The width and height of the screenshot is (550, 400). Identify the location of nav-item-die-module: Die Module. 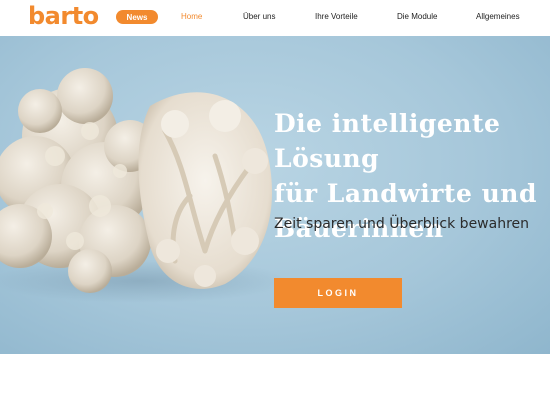
(417, 16).